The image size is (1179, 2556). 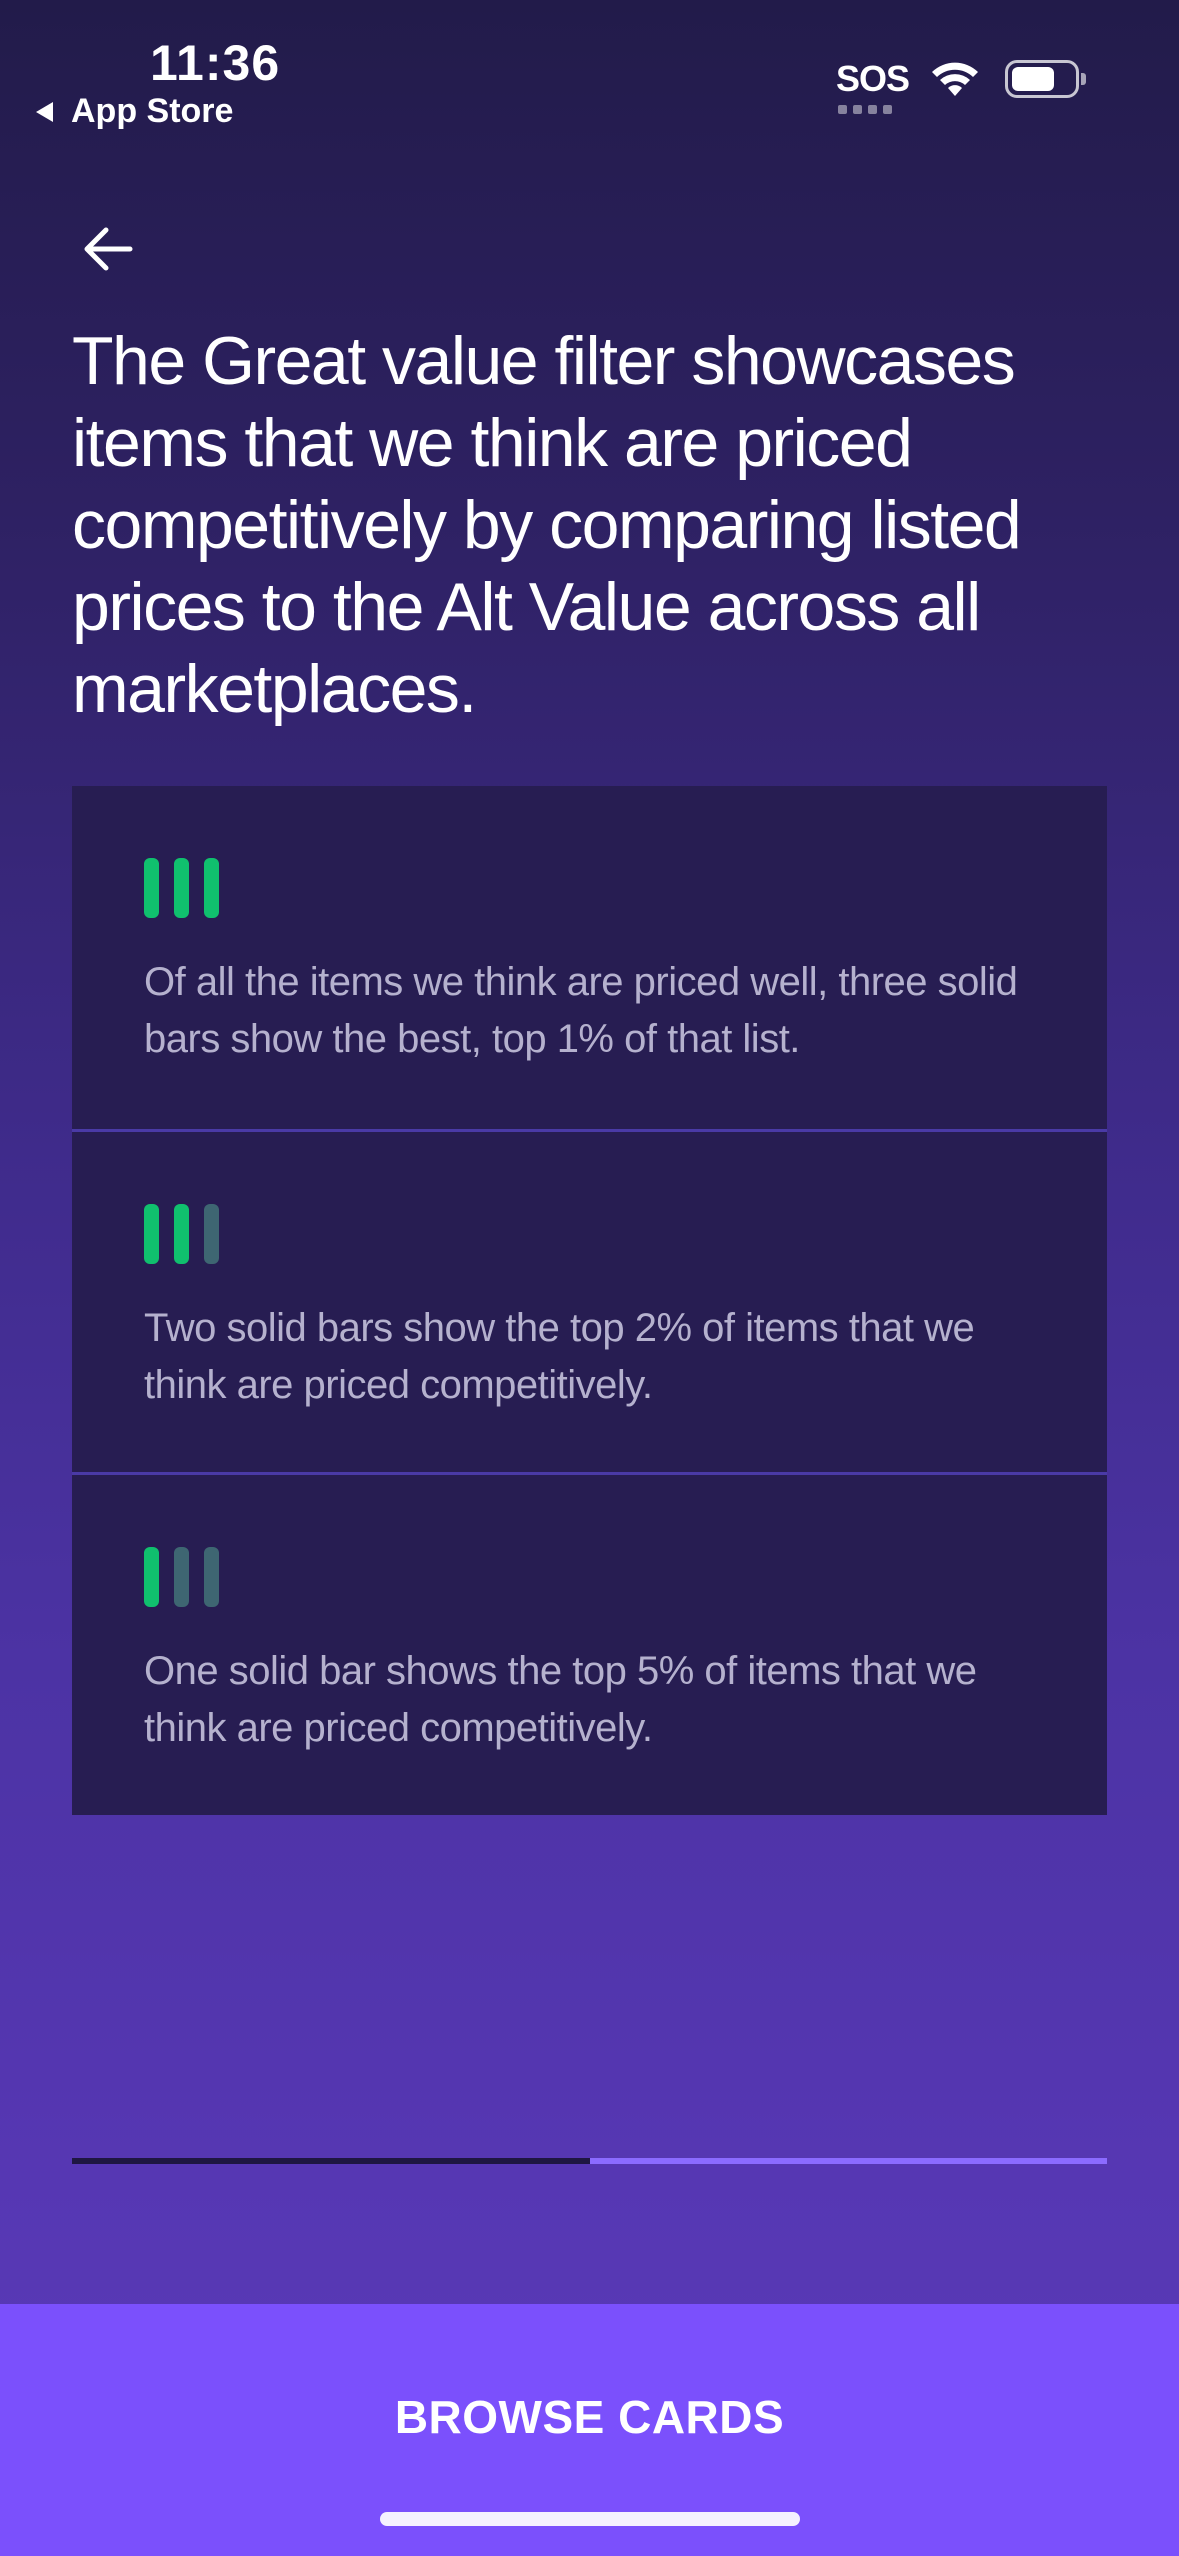 I want to click on progress-step-remaining, so click(x=848, y=2161).